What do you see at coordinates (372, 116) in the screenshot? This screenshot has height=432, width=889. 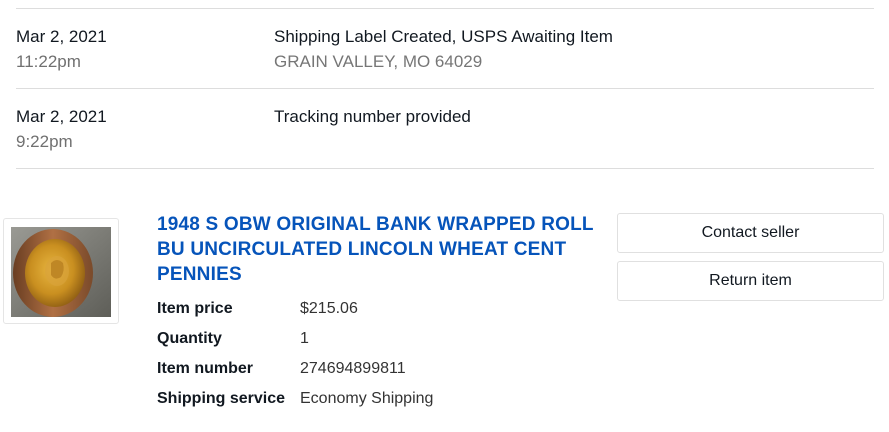 I see `event-title: Tracking number provided` at bounding box center [372, 116].